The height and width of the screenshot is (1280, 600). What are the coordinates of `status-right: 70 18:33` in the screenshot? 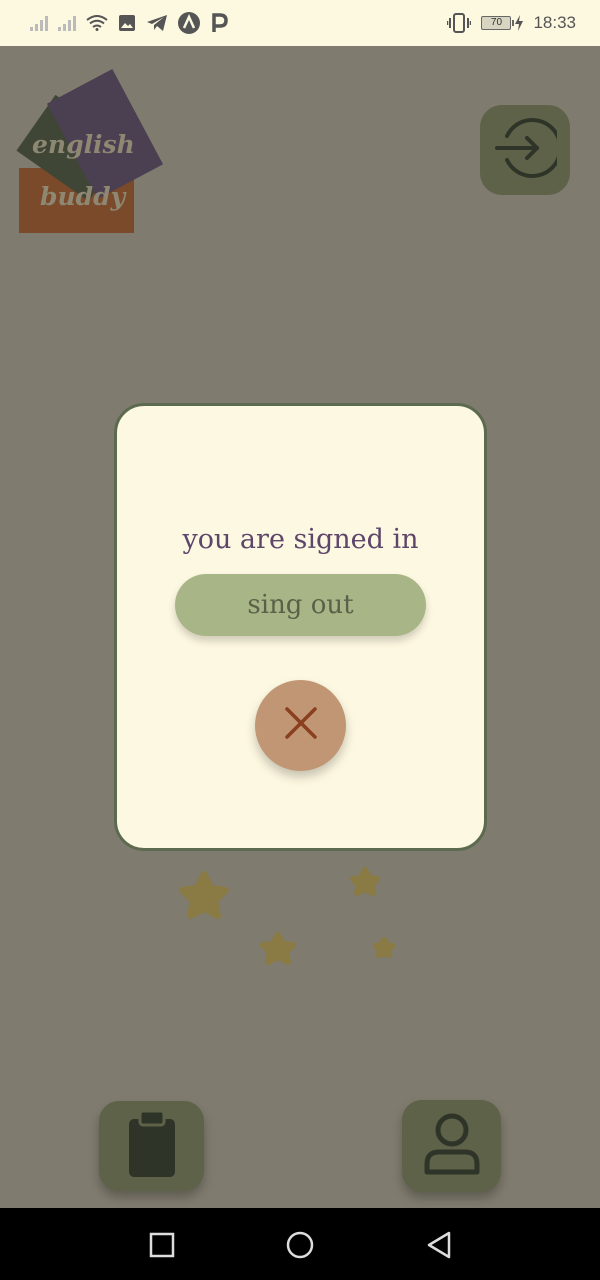 It's located at (511, 23).